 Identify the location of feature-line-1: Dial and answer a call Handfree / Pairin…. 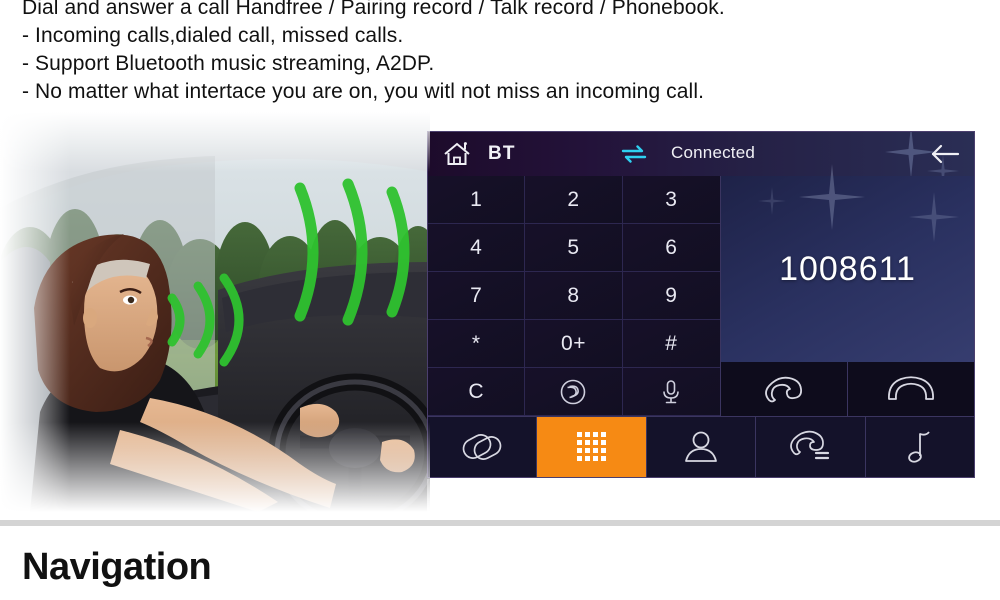
(373, 9).